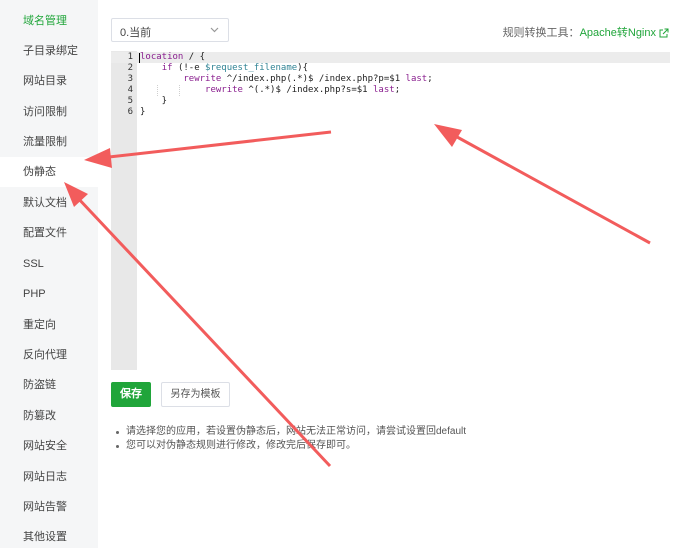 This screenshot has height=552, width=675. Describe the element at coordinates (49, 446) in the screenshot. I see `sidebar-item-site-security: 网站安全` at that location.